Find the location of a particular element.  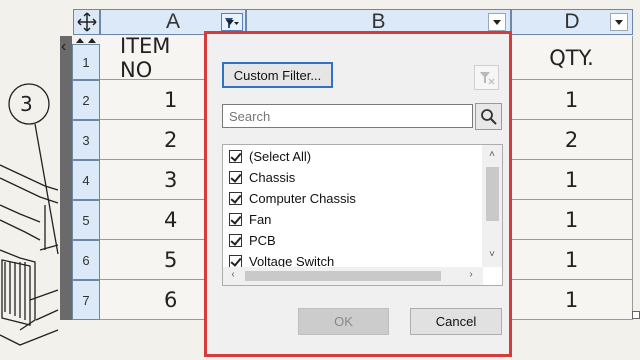

column-header-d: D is located at coordinates (572, 22).